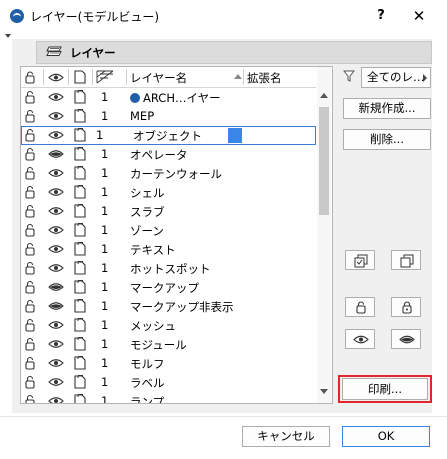 The width and height of the screenshot is (447, 459). What do you see at coordinates (105, 77) in the screenshot?
I see `intersection-group-column-icon` at bounding box center [105, 77].